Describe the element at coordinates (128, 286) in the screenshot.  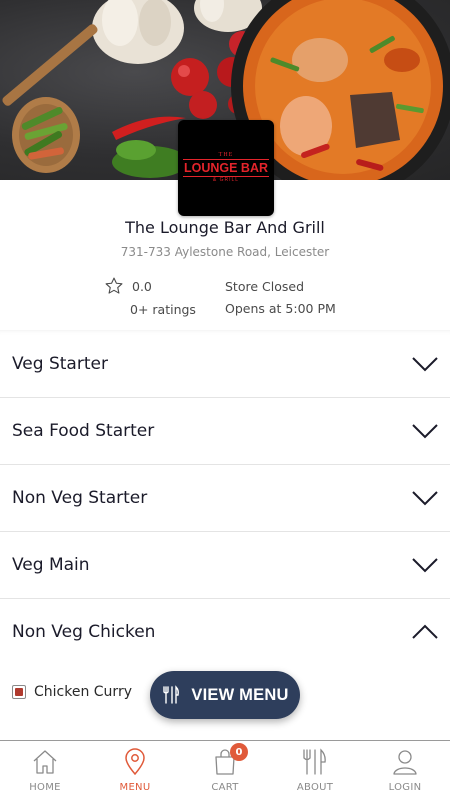
I see `rating: 0.0` at that location.